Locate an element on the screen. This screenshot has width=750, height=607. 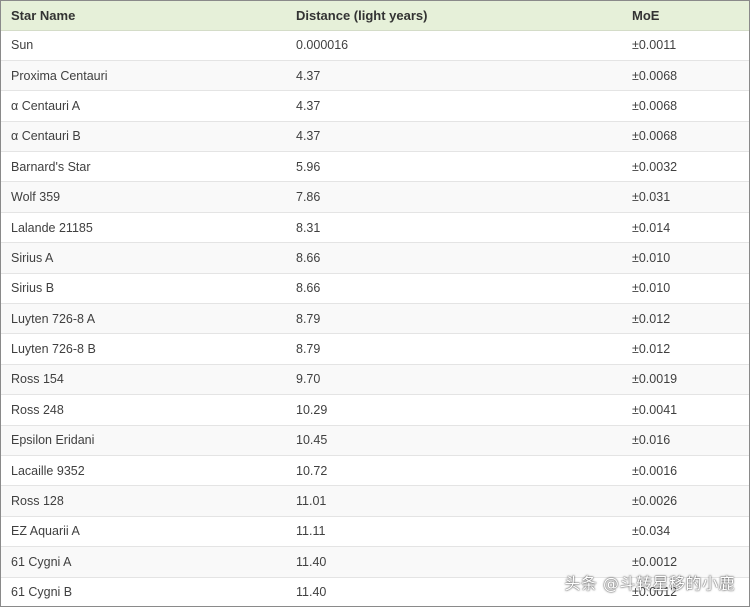
star-name-cell: Barnard's Star is located at coordinates (143, 167).